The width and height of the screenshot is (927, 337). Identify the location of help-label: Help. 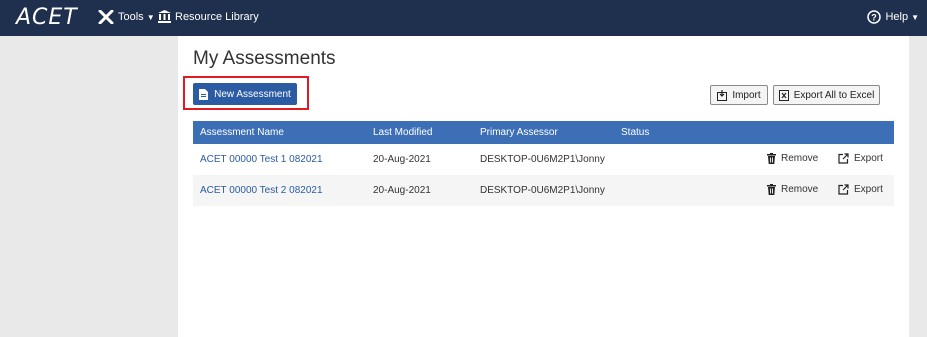
(897, 17).